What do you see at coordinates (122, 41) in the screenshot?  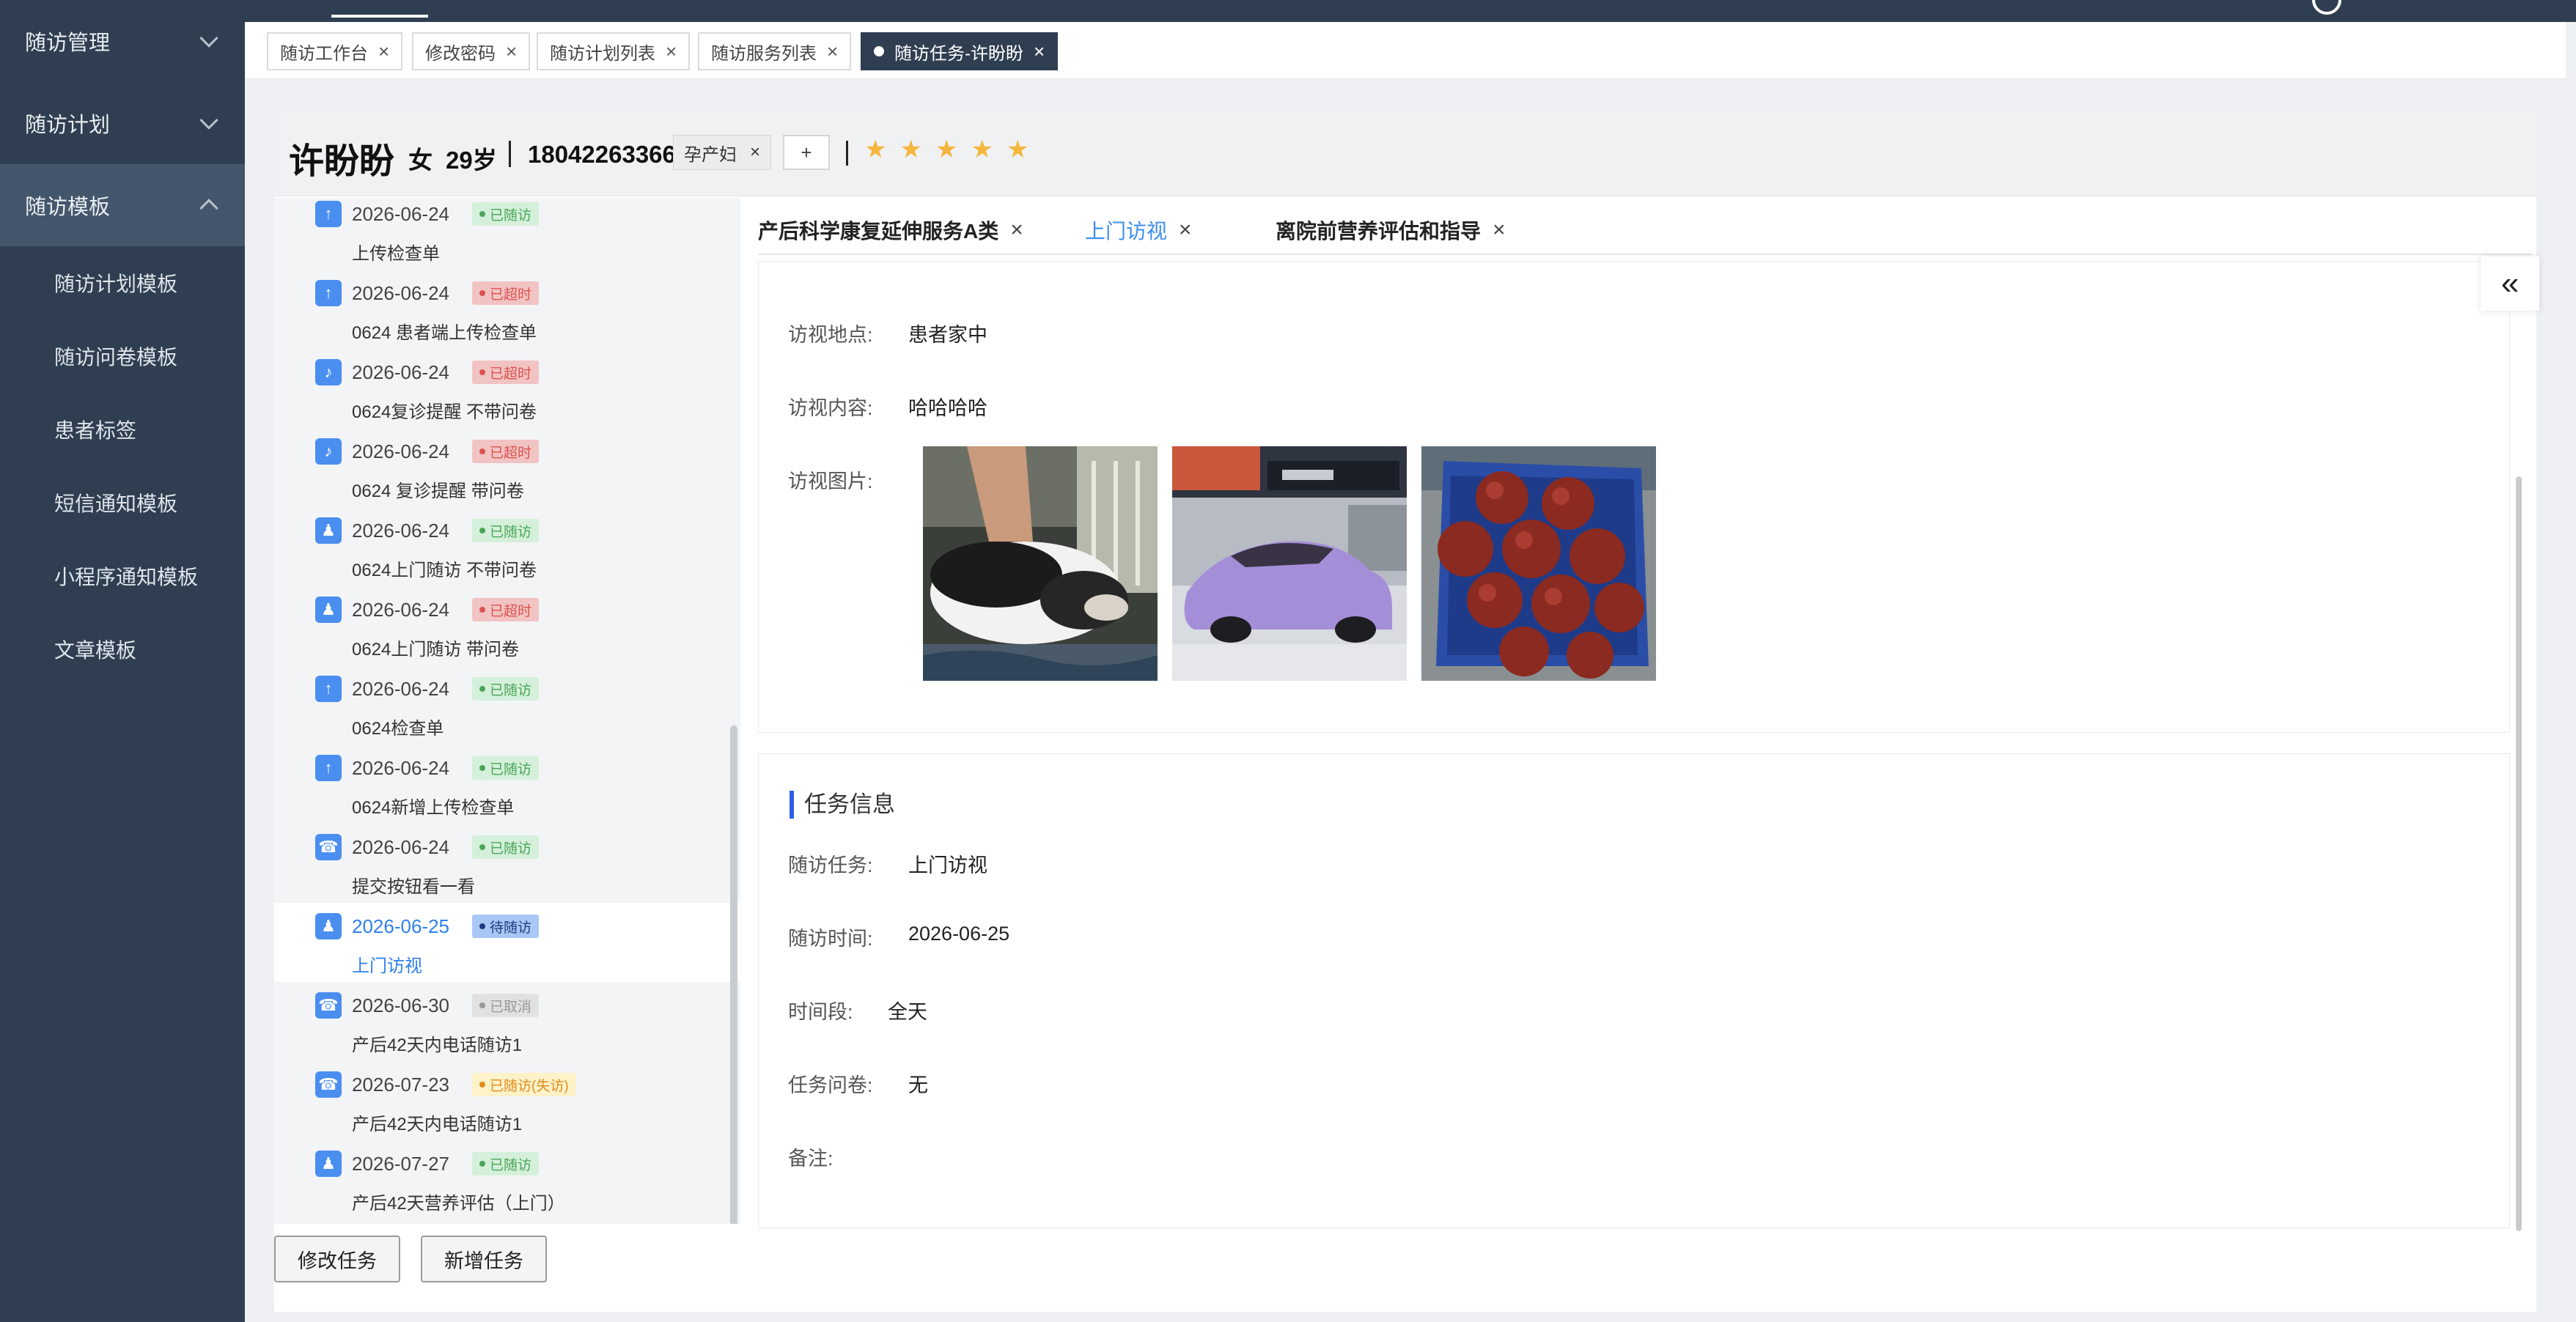 I see `nav-group-followup-manage: 随访管理` at bounding box center [122, 41].